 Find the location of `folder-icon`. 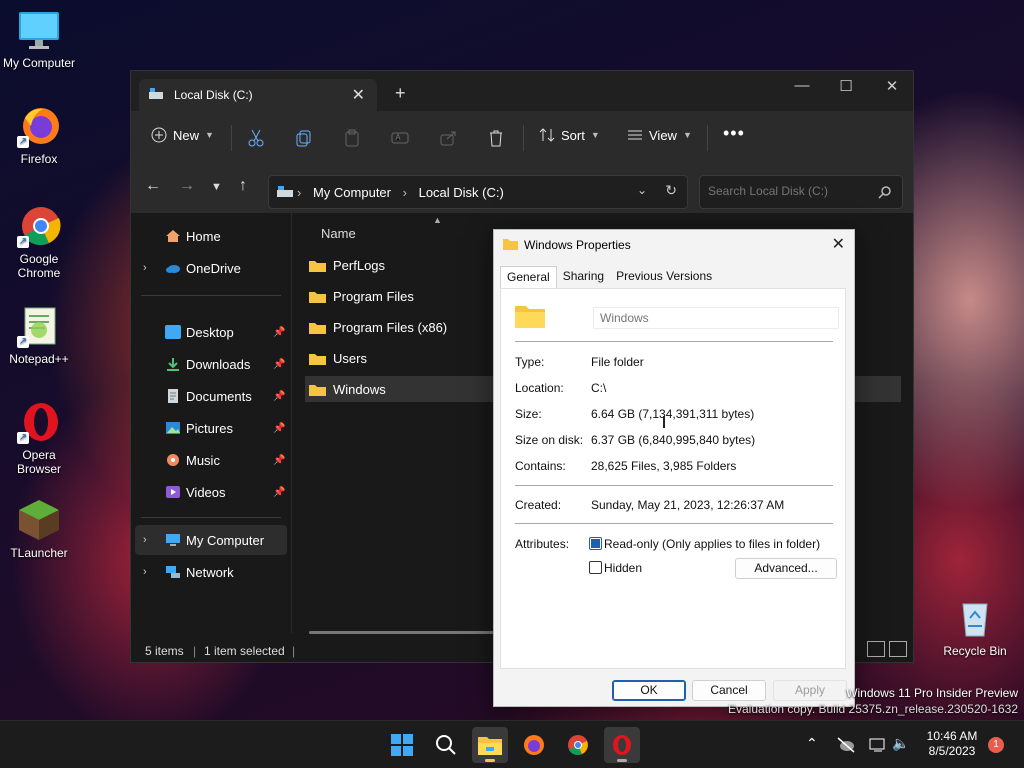

folder-icon is located at coordinates (317, 297).